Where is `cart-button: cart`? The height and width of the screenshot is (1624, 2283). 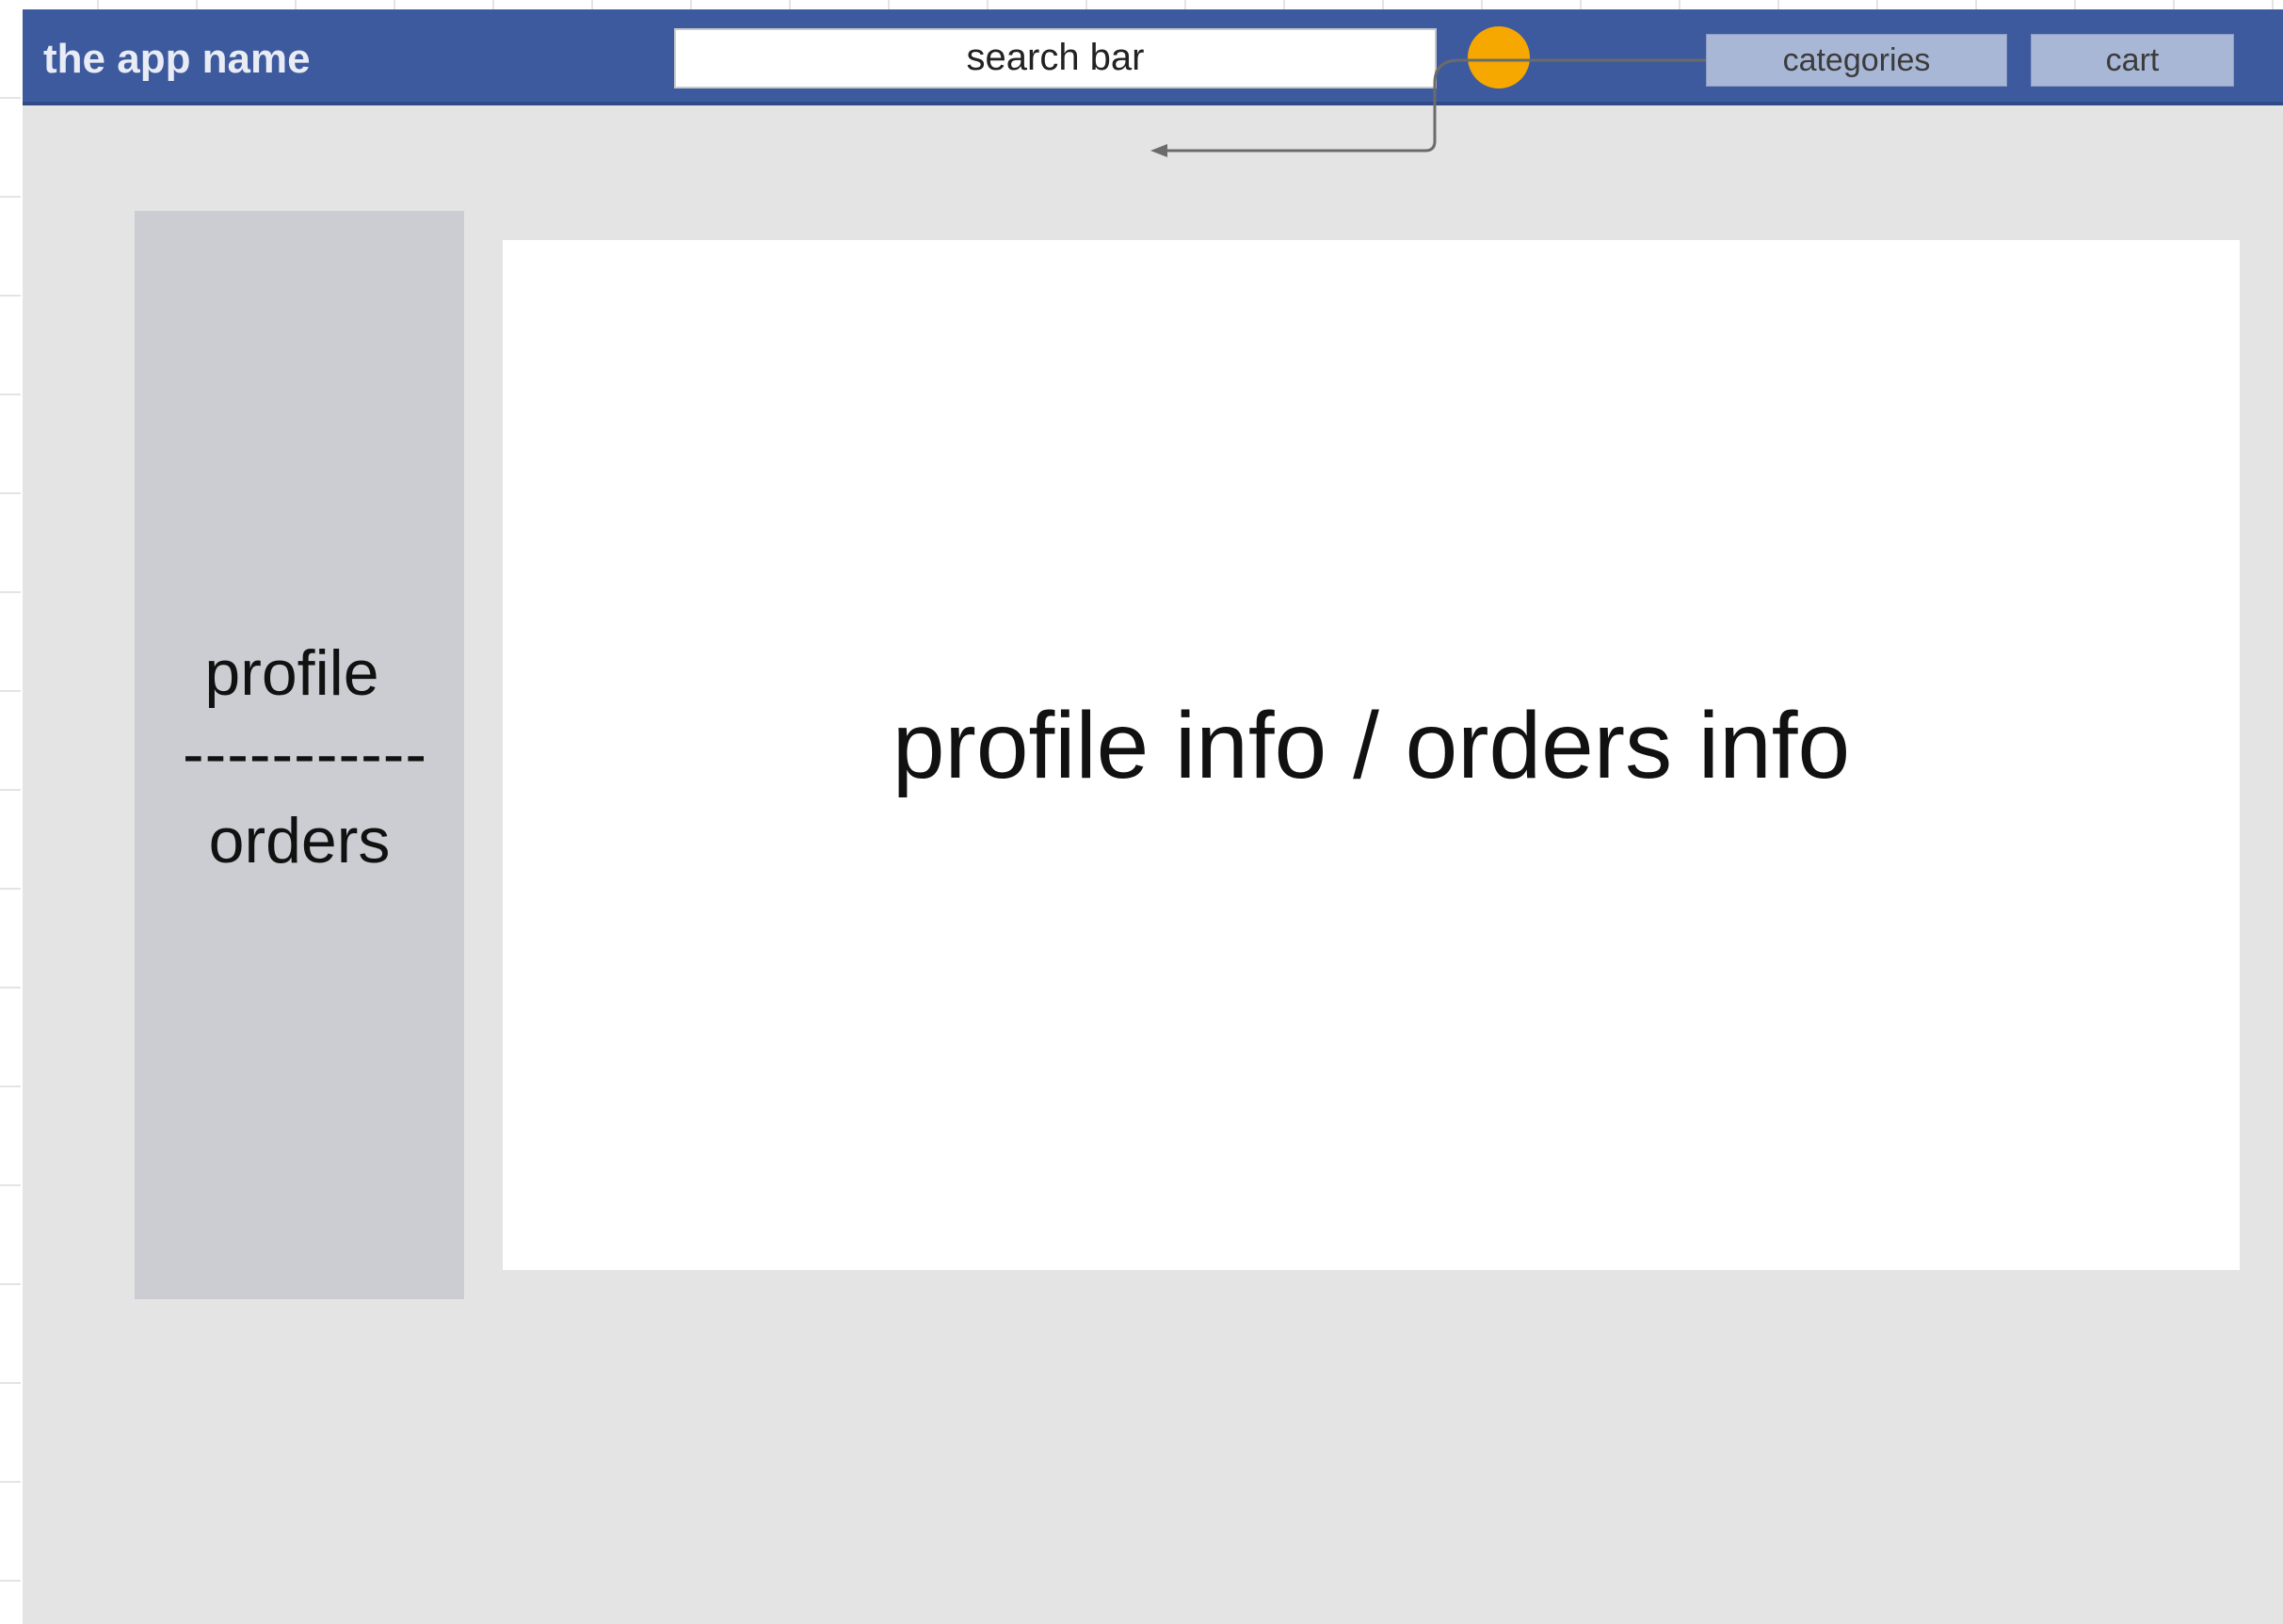
cart-button: cart is located at coordinates (2132, 60).